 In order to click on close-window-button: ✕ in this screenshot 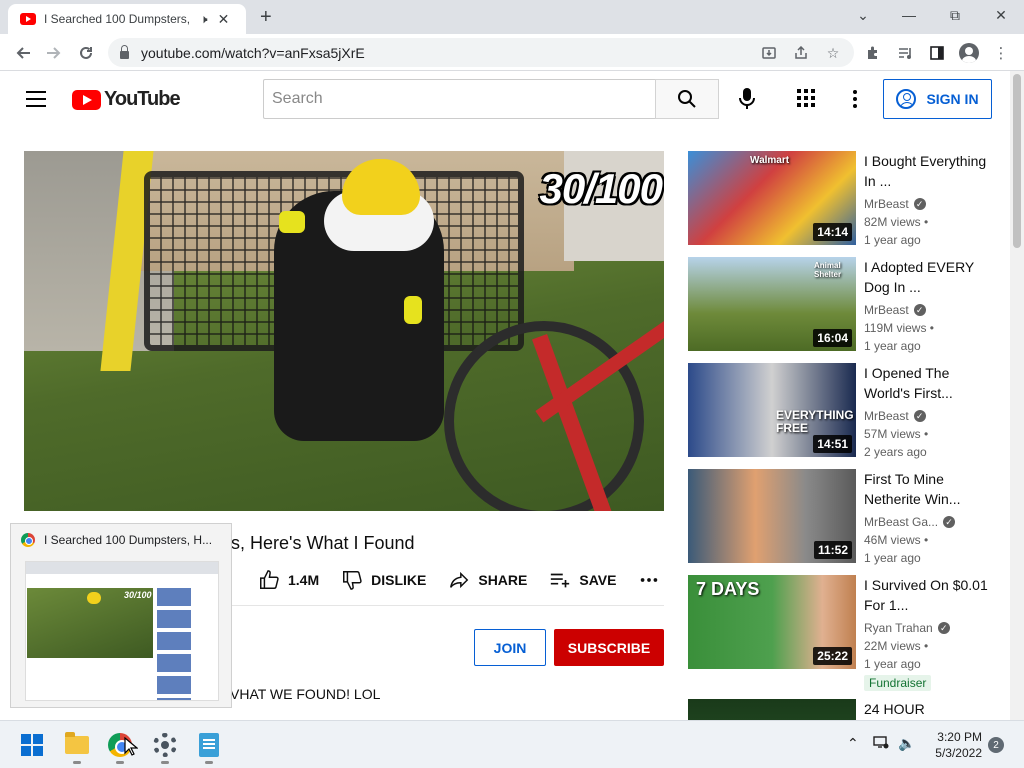, I will do `click(1001, 15)`.